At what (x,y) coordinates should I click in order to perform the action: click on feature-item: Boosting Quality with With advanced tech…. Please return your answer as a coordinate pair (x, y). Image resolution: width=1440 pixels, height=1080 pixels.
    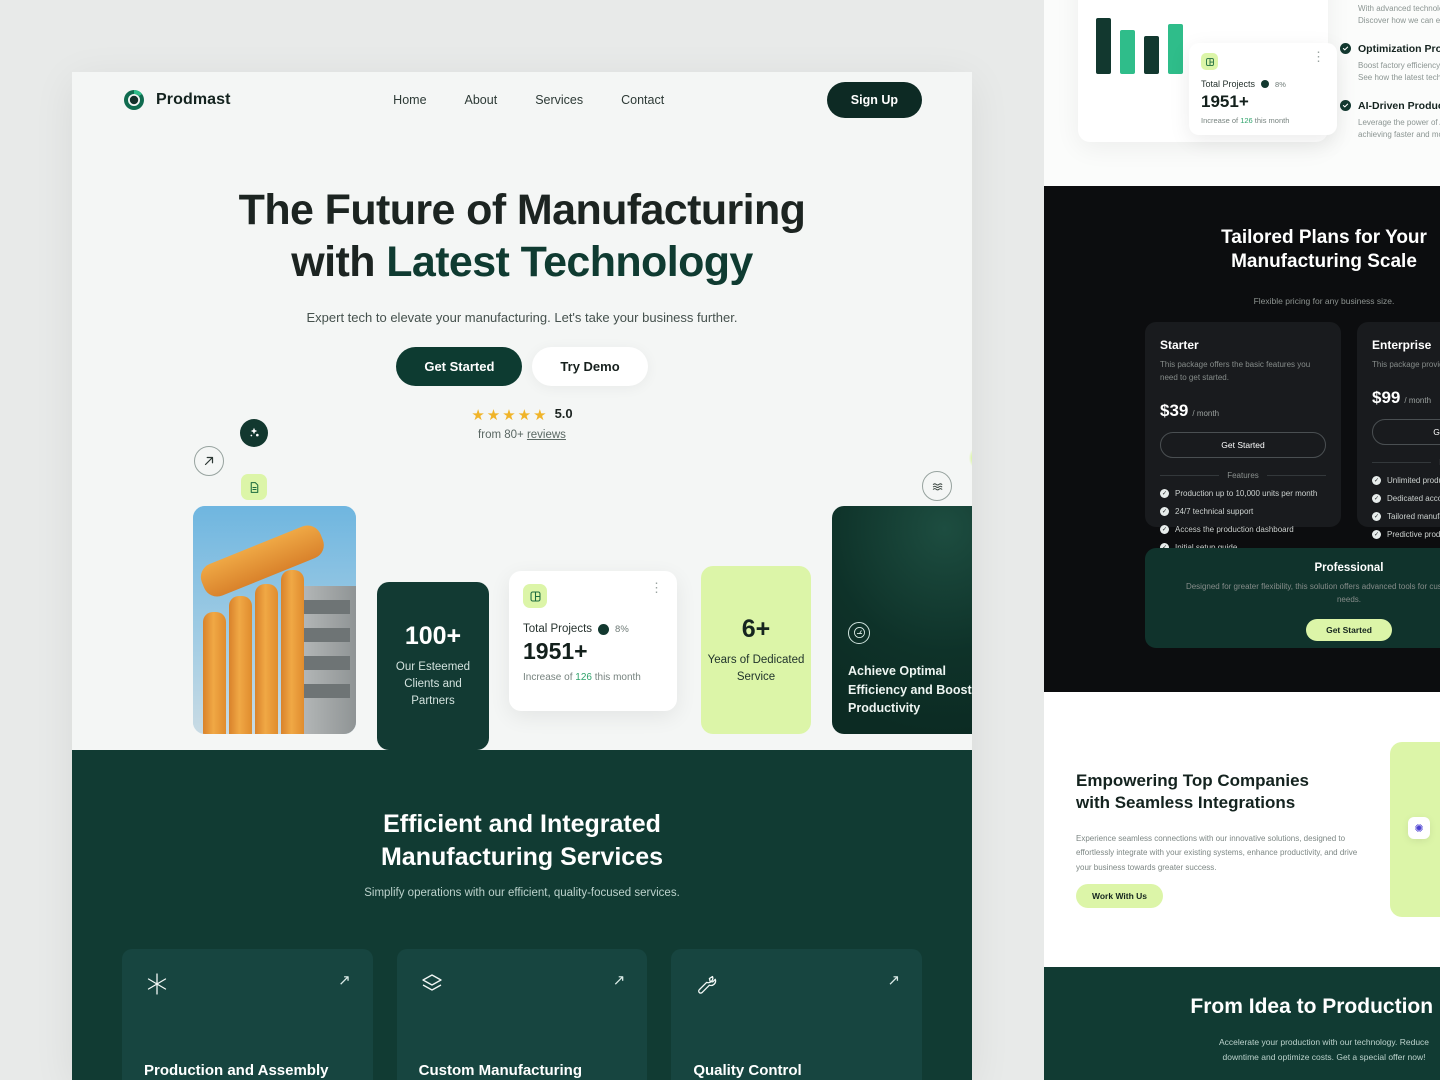
    Looking at the image, I should click on (1390, 14).